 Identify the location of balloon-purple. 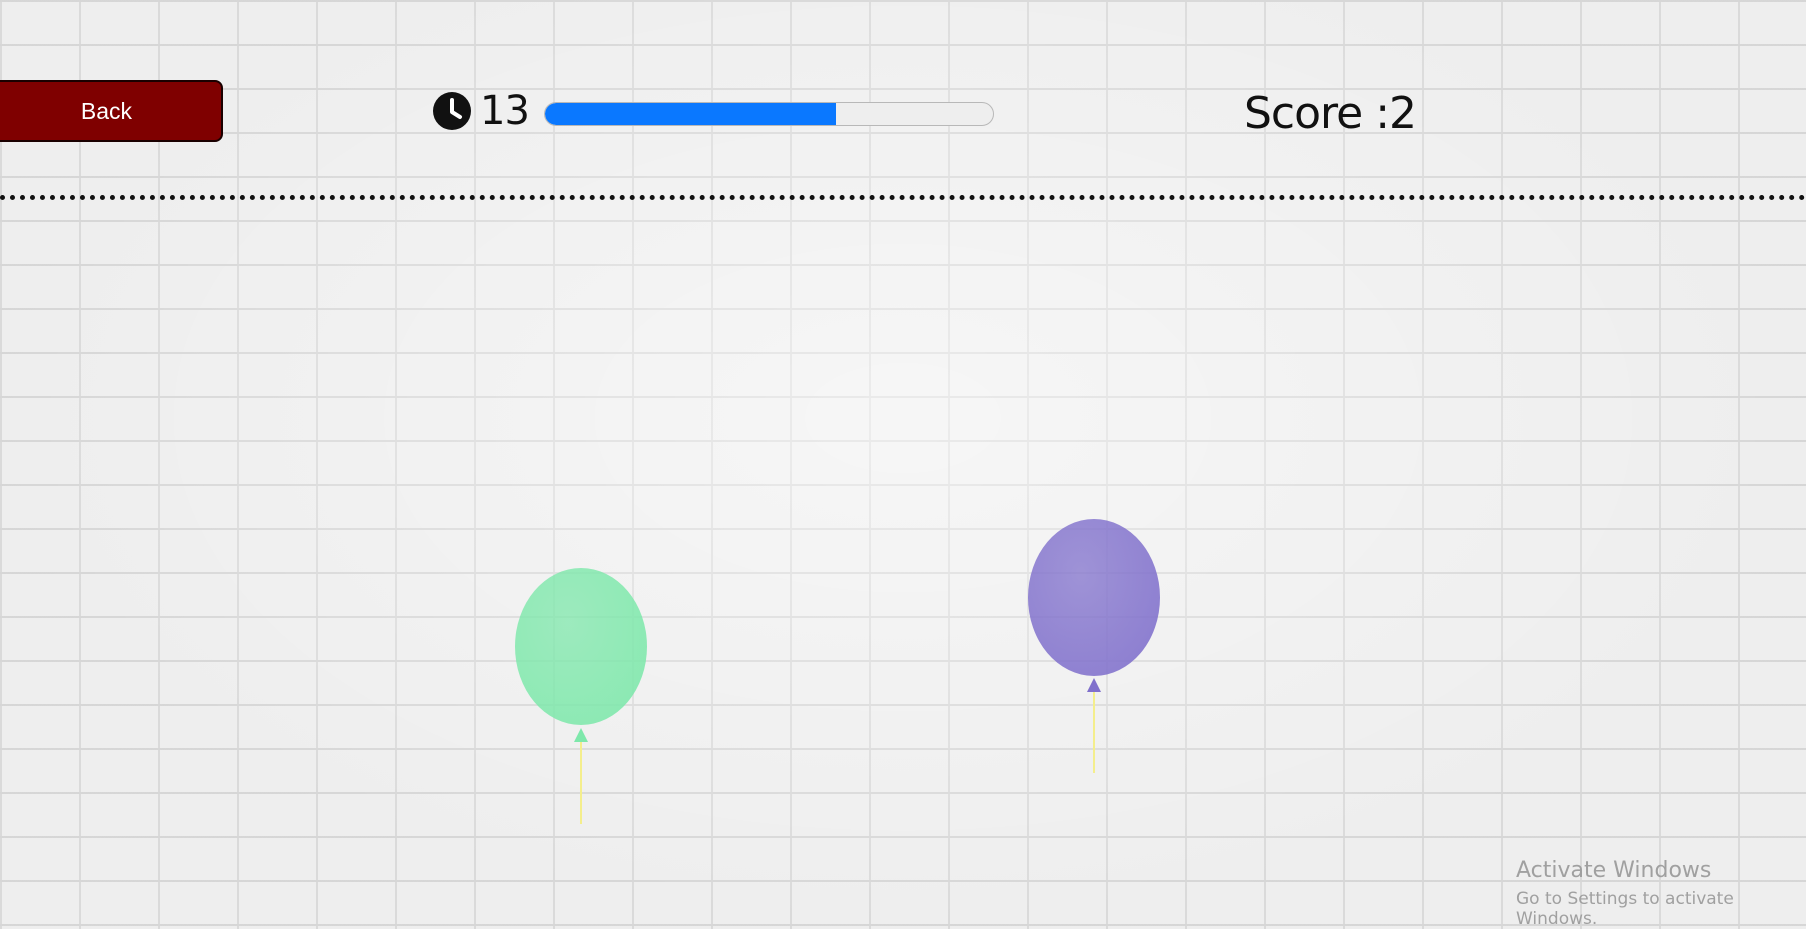
(1094, 646).